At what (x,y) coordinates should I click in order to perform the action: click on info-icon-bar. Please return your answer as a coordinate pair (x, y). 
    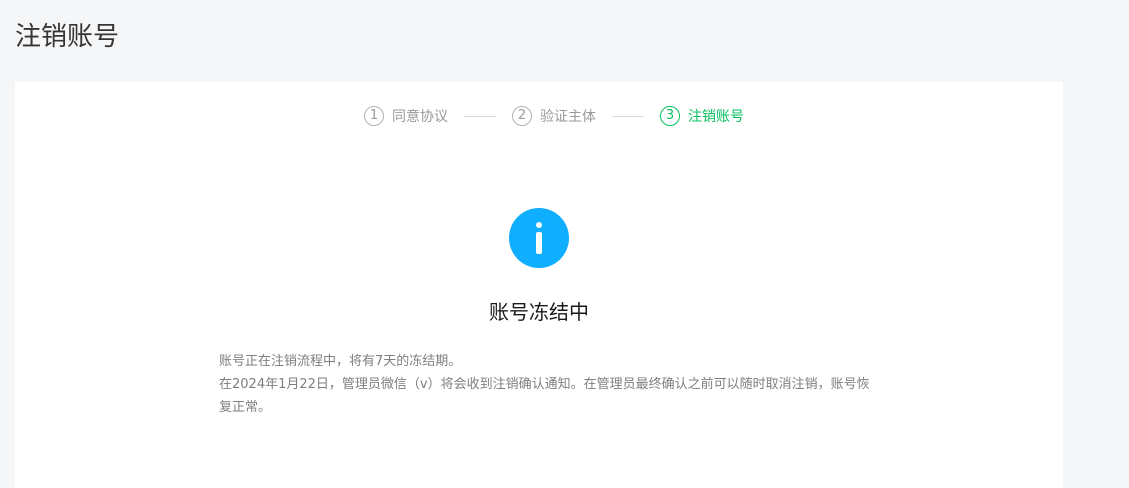
    Looking at the image, I should click on (539, 243).